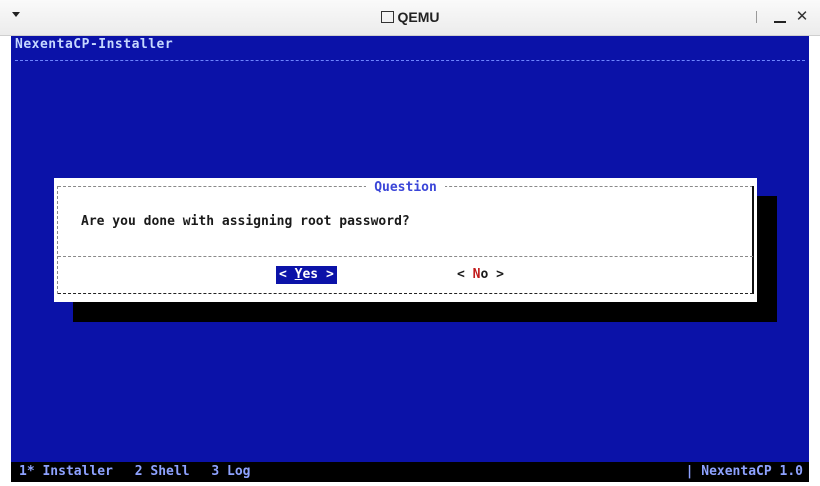 The height and width of the screenshot is (486, 820). What do you see at coordinates (66, 471) in the screenshot?
I see `tab-installer: 1* Installer` at bounding box center [66, 471].